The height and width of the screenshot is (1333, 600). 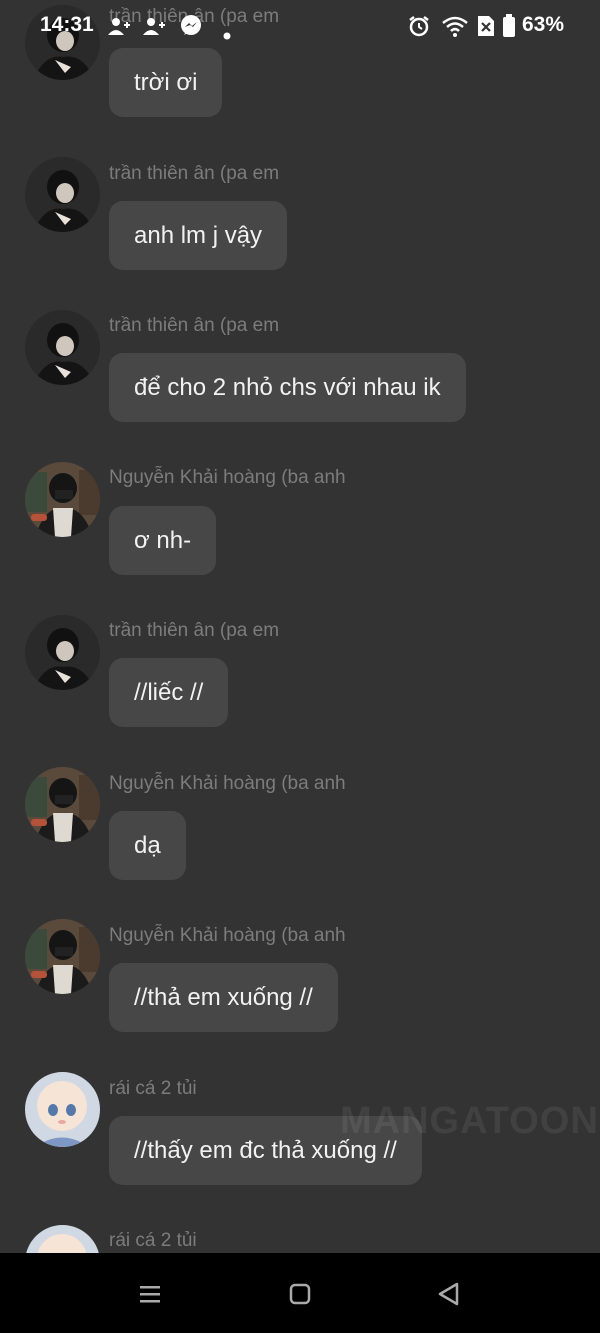 What do you see at coordinates (300, 1239) in the screenshot?
I see `message-item: rái cá 2 tủi` at bounding box center [300, 1239].